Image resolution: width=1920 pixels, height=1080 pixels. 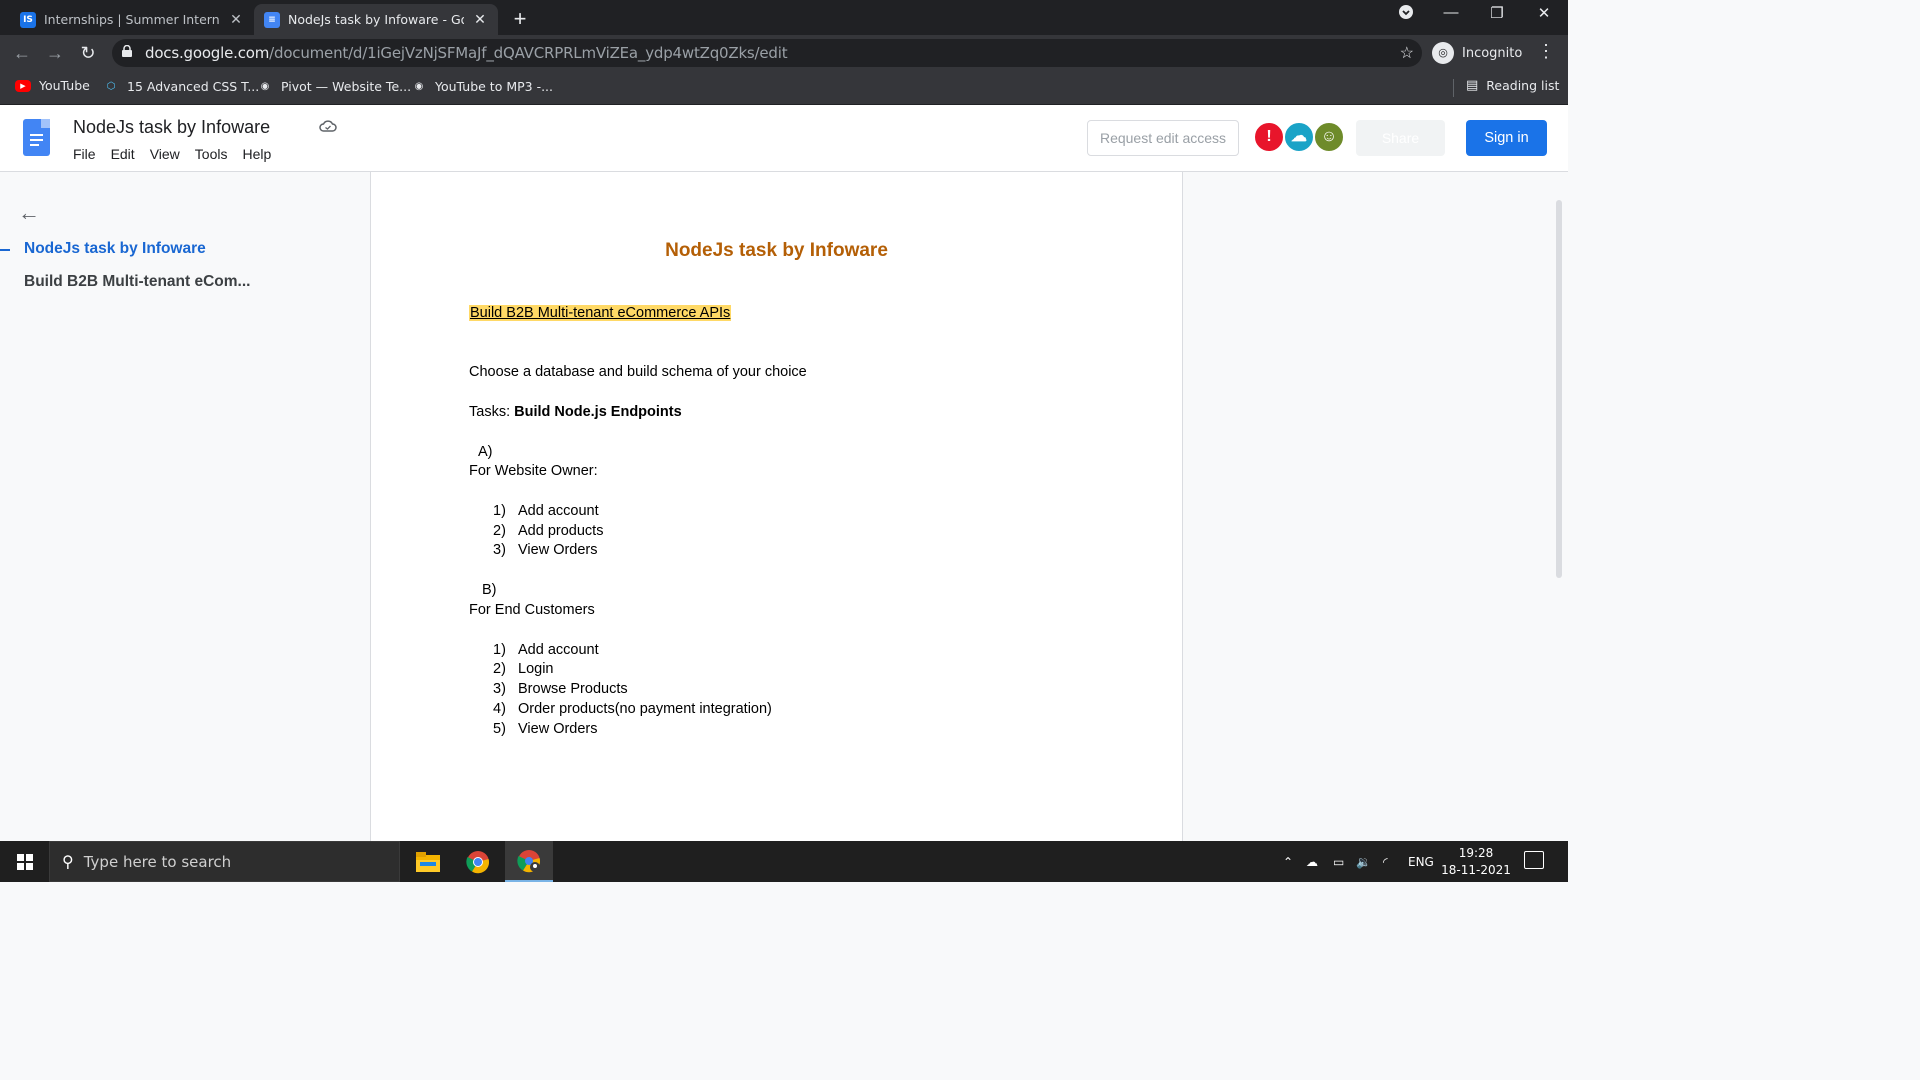 What do you see at coordinates (1288, 861) in the screenshot?
I see `show-hidden-icons: ⌃` at bounding box center [1288, 861].